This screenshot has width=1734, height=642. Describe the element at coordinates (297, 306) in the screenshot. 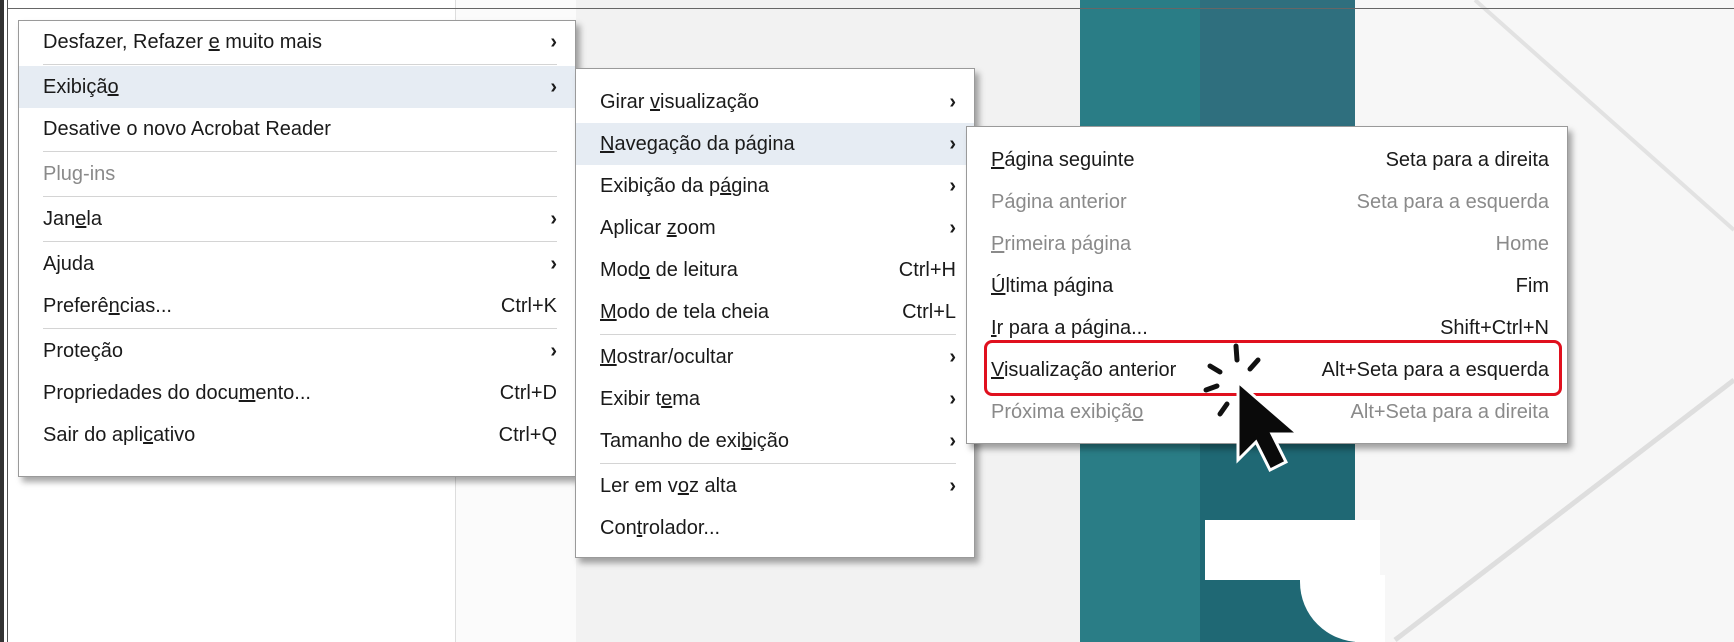

I see `menu-item-preferencias: Preferências... Ctrl+K` at that location.